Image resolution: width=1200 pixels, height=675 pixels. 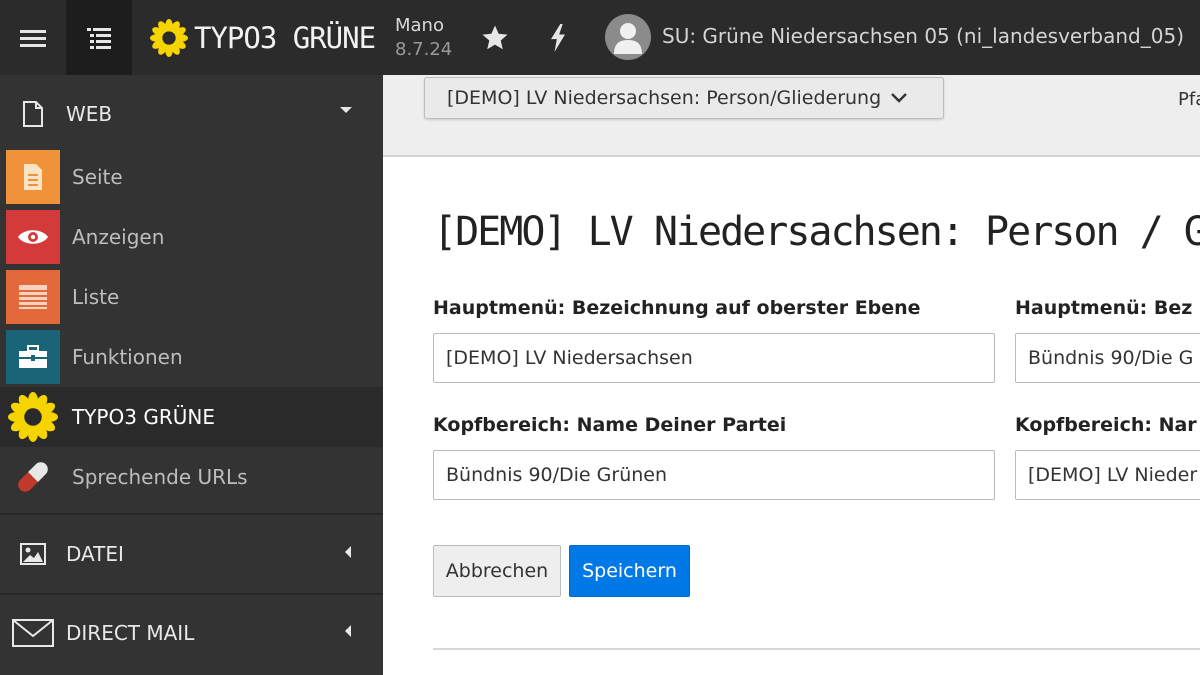 I want to click on list-icon, so click(x=33, y=297).